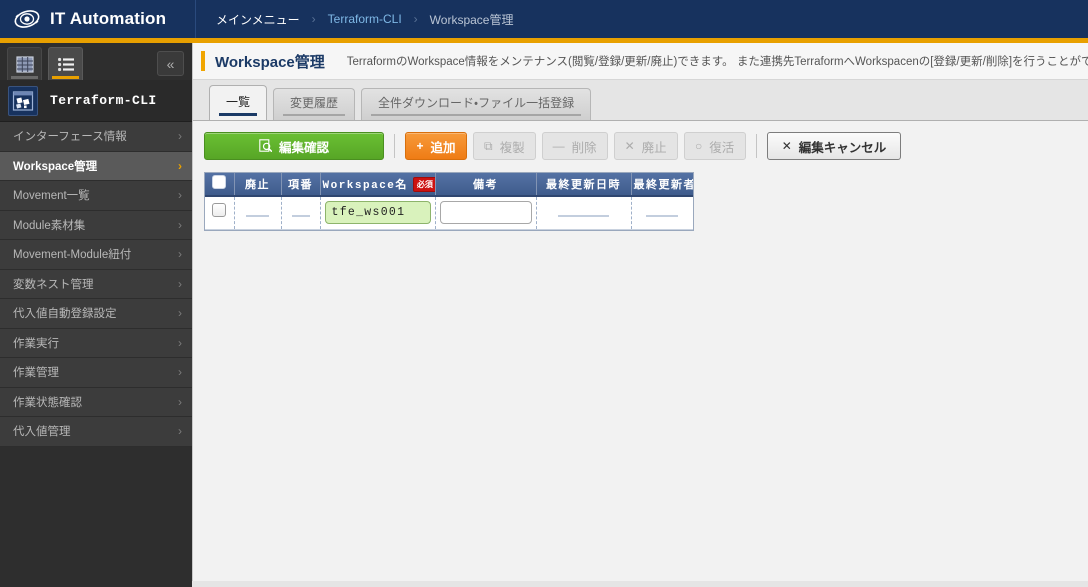  I want to click on table-header-discard: 廃止, so click(258, 185).